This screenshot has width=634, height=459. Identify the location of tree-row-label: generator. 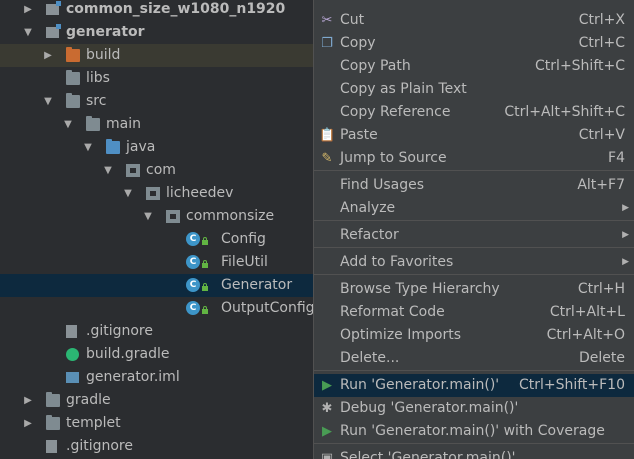
(105, 32).